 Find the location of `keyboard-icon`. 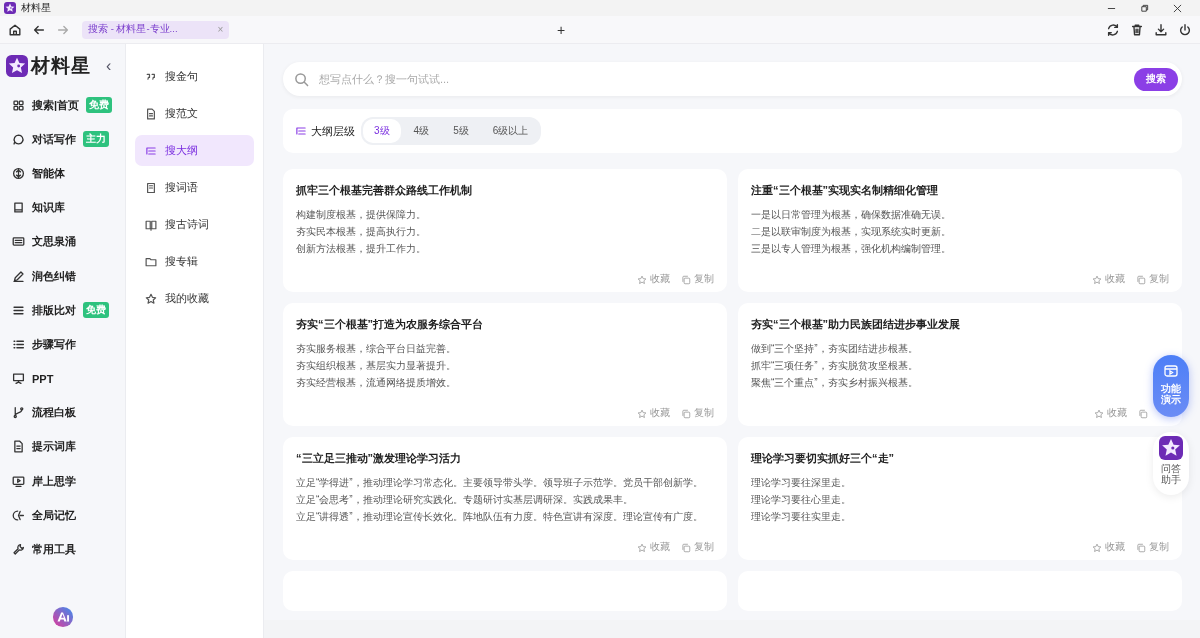

keyboard-icon is located at coordinates (18, 242).